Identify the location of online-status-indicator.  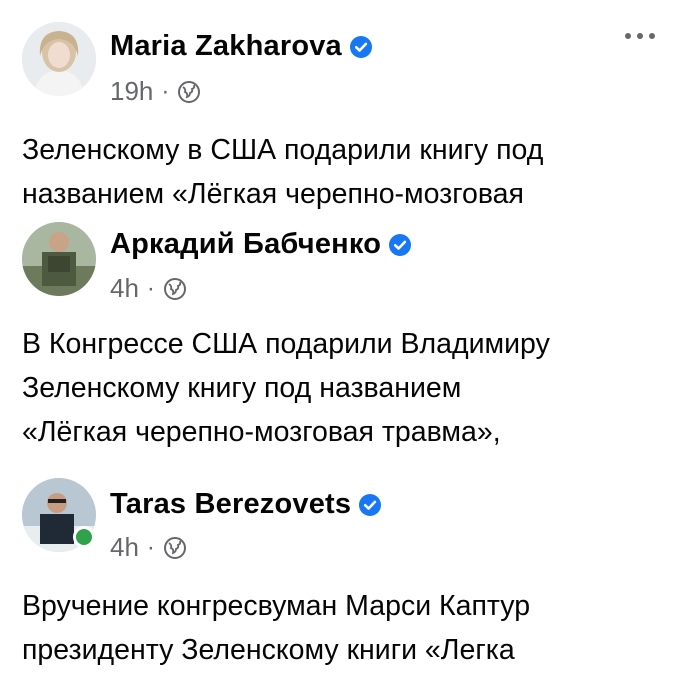
(84, 537).